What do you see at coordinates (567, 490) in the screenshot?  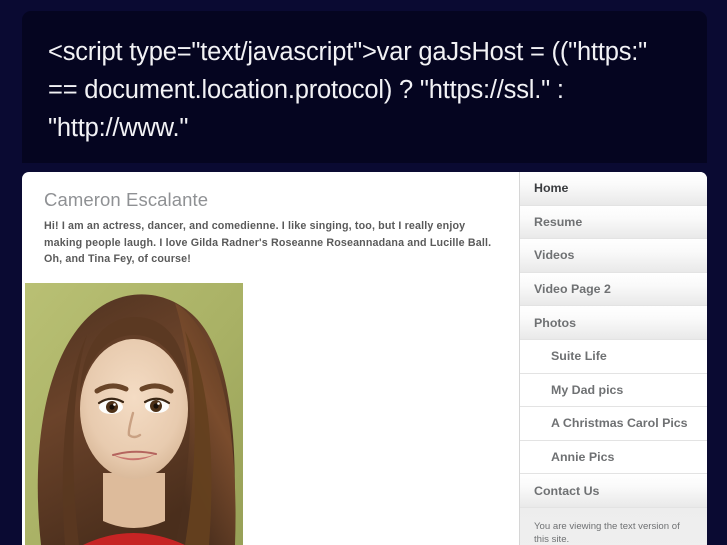 I see `sidebar-item-label: Contact Us` at bounding box center [567, 490].